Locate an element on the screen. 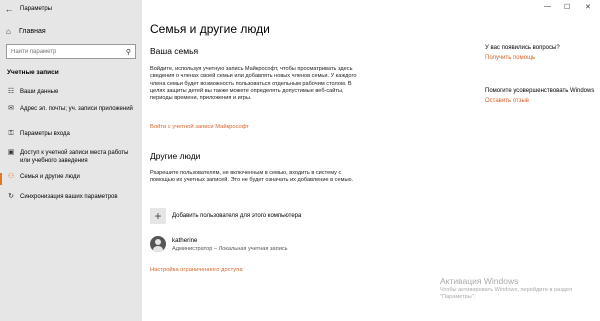  sidebar-item-label: Адрес эл. почты; уч. записи приложений is located at coordinates (76, 109).